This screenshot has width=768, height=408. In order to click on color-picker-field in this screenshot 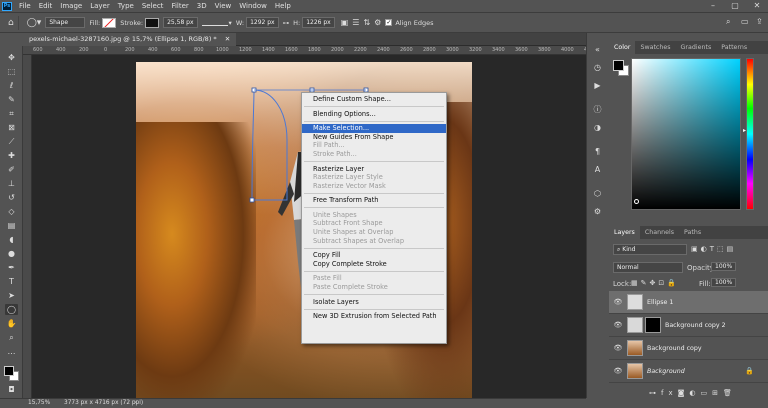, I will do `click(686, 134)`.